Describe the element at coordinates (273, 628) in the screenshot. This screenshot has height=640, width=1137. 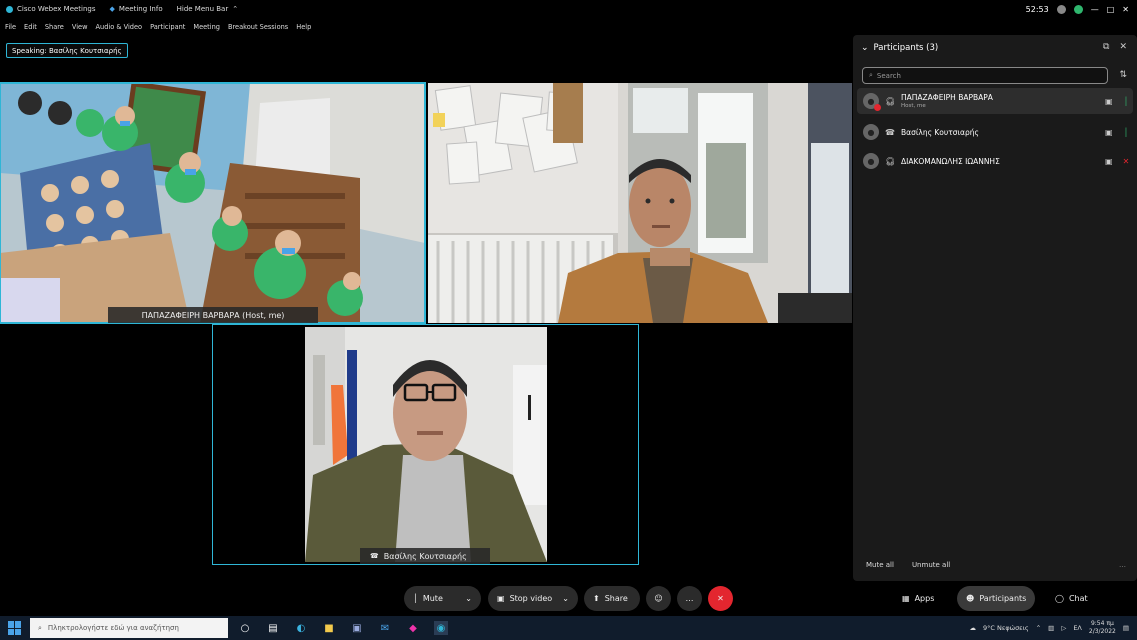
I see `task-view-icon: ▤` at that location.